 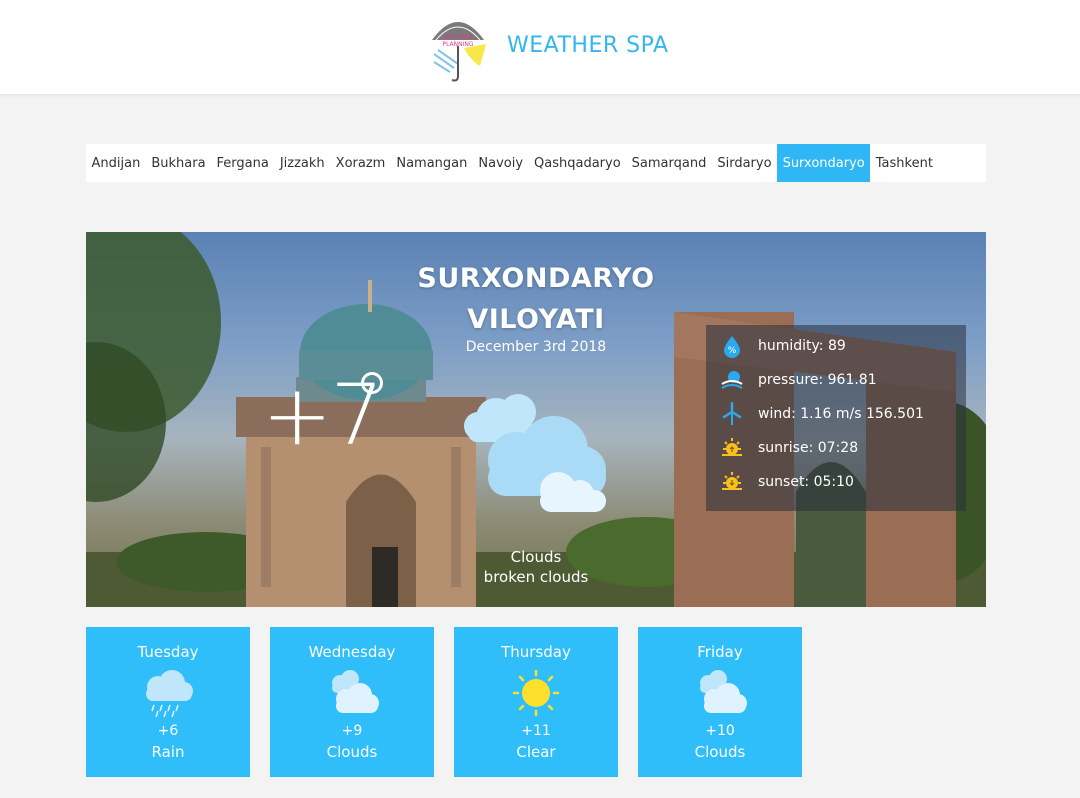 What do you see at coordinates (536, 752) in the screenshot?
I see `forecast-condition: Clear` at bounding box center [536, 752].